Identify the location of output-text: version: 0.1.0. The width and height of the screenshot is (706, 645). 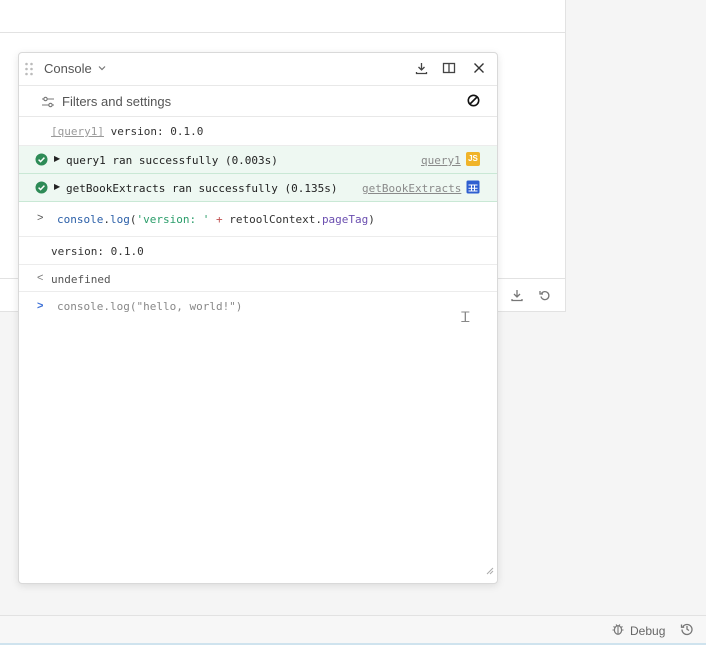
(97, 251).